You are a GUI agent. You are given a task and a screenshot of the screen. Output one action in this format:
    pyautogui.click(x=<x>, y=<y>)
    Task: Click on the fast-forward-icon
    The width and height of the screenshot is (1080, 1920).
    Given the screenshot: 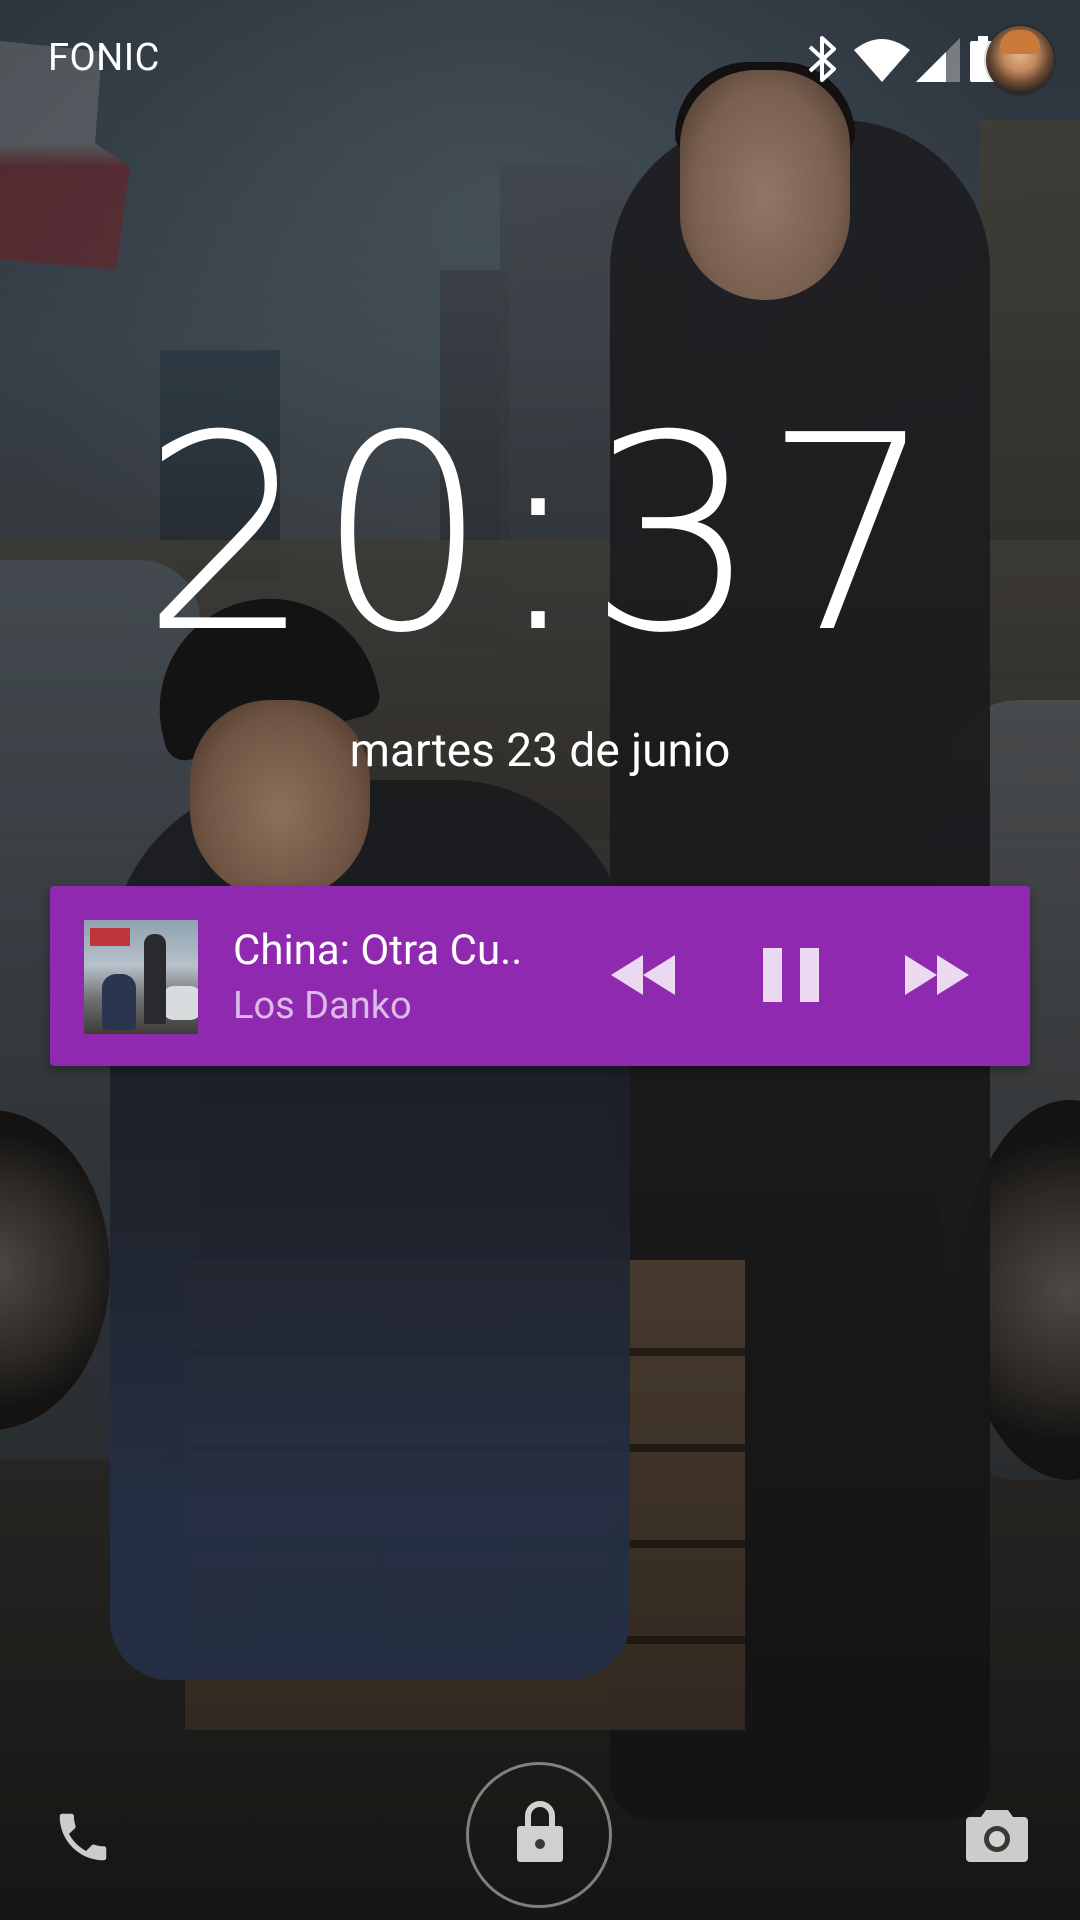 What is the action you would take?
    pyautogui.click(x=937, y=975)
    